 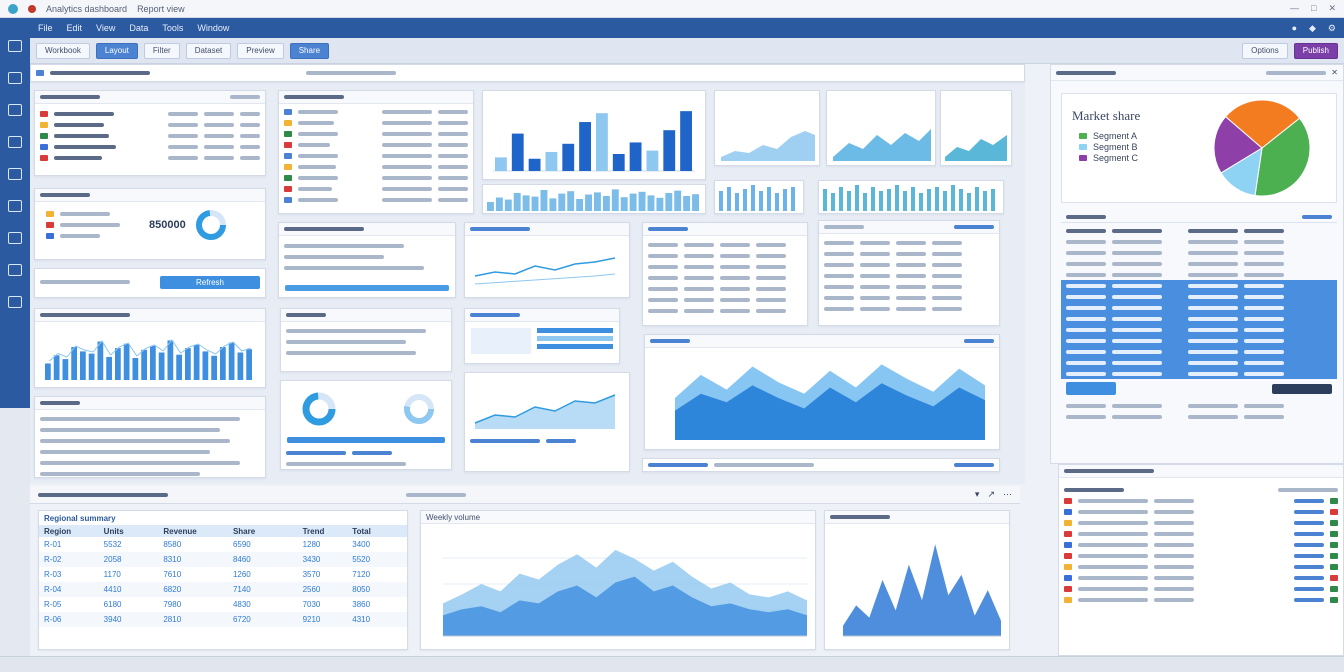 I want to click on table-row: R-0639402810672092104310, so click(x=223, y=619).